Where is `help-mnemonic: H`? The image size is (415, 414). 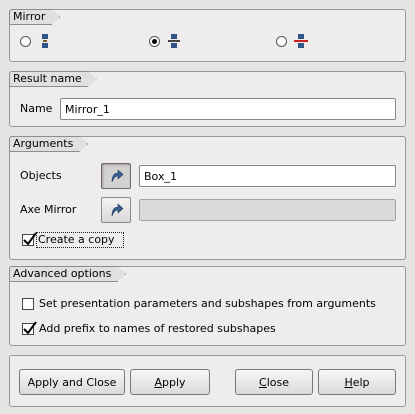
help-mnemonic: H is located at coordinates (348, 382).